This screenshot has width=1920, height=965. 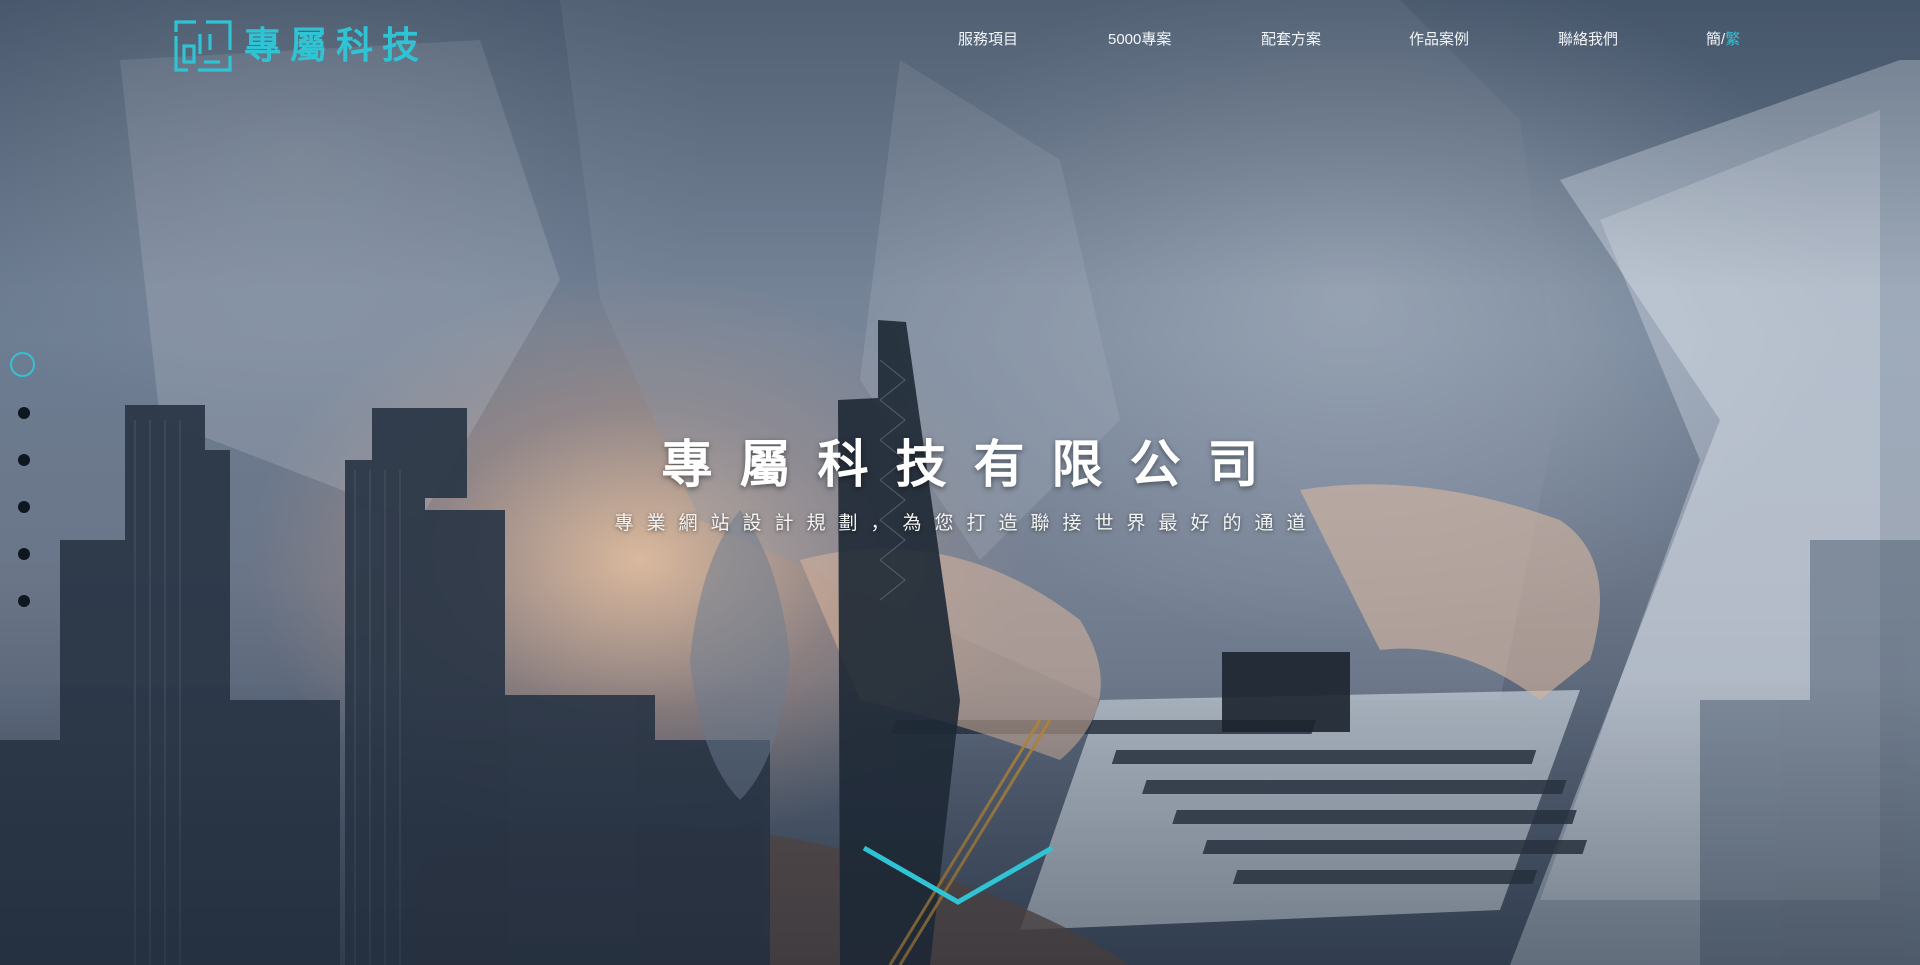 I want to click on main-nav: 服務項目 5000專案 配套方案 作品案例 聯絡我們 簡/繁, so click(x=960, y=40).